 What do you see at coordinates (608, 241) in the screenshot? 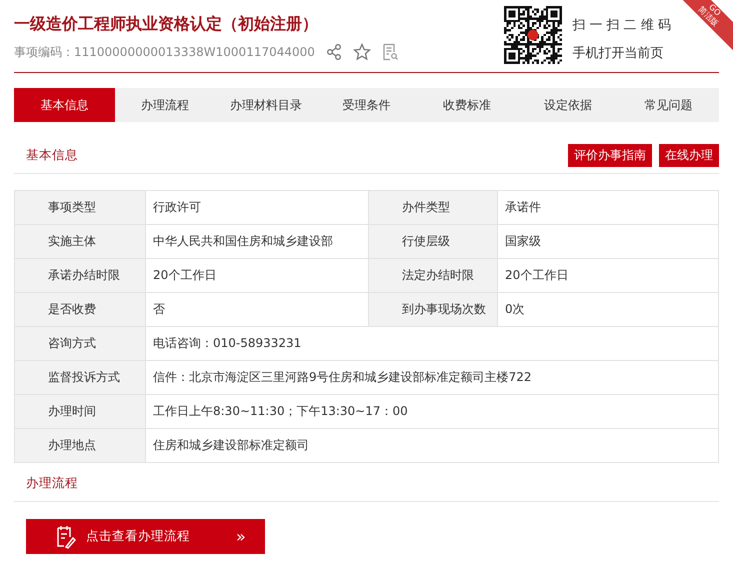
I see `field-value: 国家级` at bounding box center [608, 241].